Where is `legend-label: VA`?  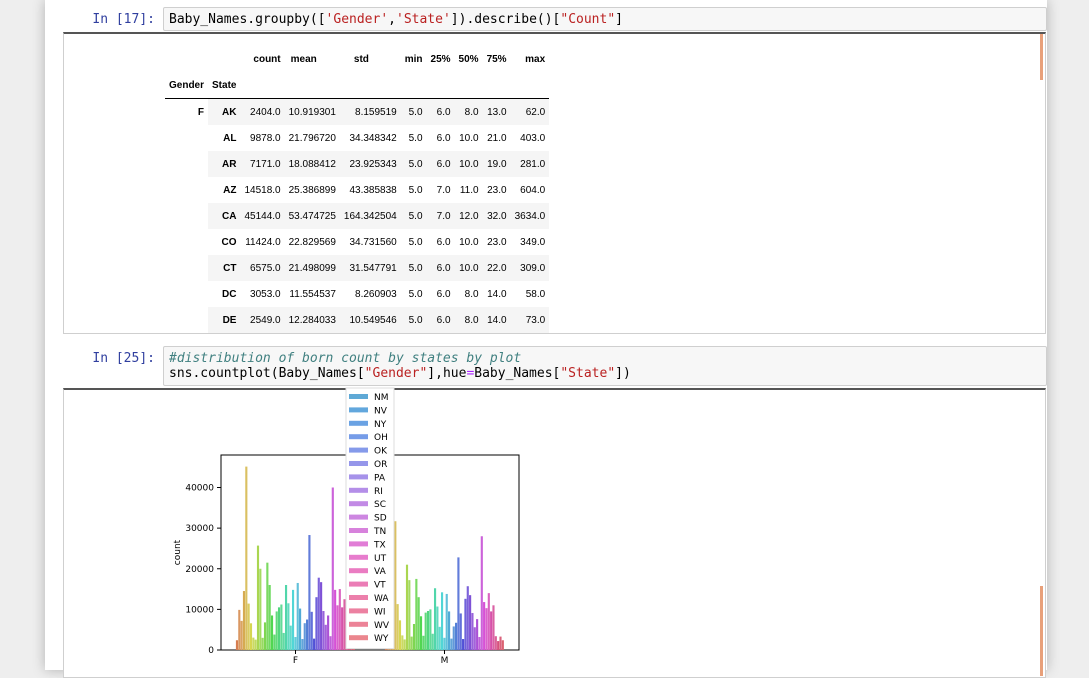
legend-label: VA is located at coordinates (380, 572).